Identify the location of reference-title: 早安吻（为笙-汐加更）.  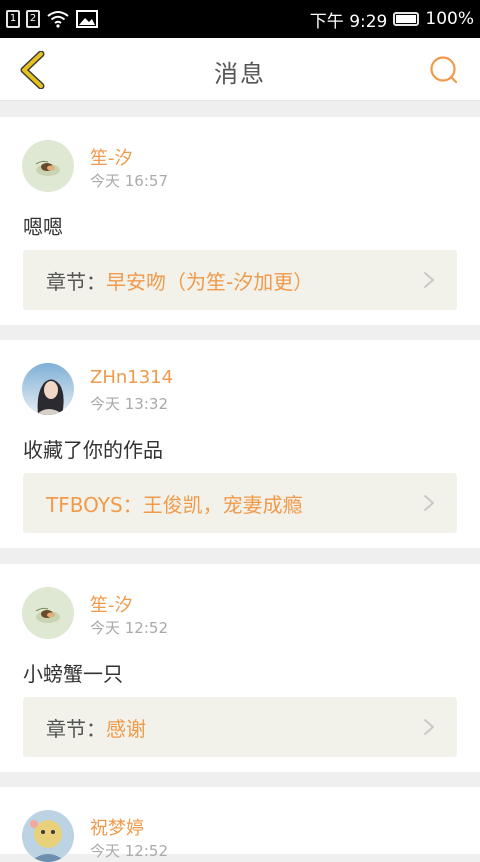
(210, 282).